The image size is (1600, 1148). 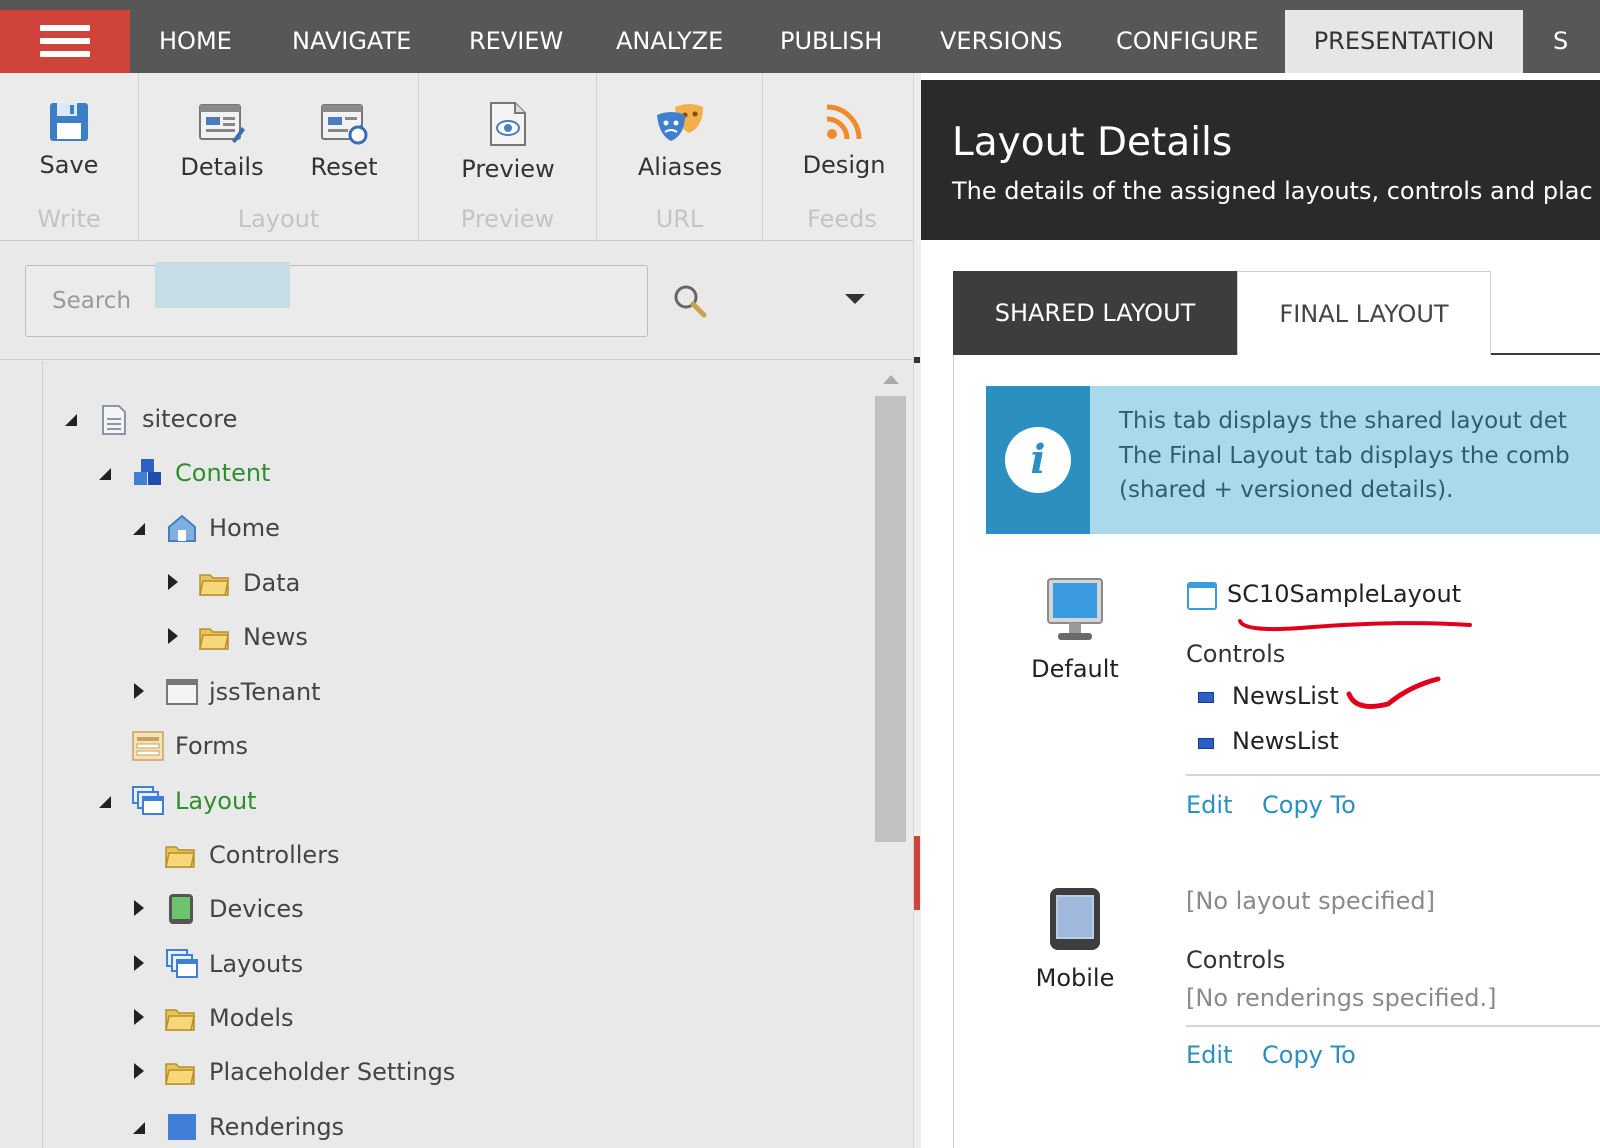 What do you see at coordinates (1075, 609) in the screenshot?
I see `desktop-monitor-icon` at bounding box center [1075, 609].